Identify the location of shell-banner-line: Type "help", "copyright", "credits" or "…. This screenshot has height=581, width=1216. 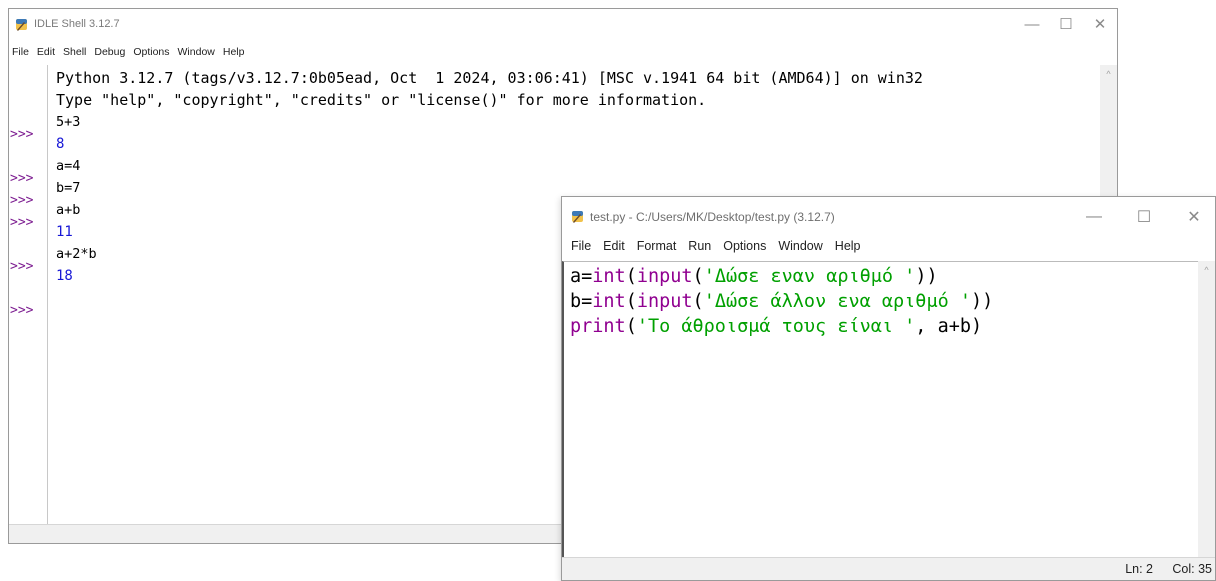
(381, 100).